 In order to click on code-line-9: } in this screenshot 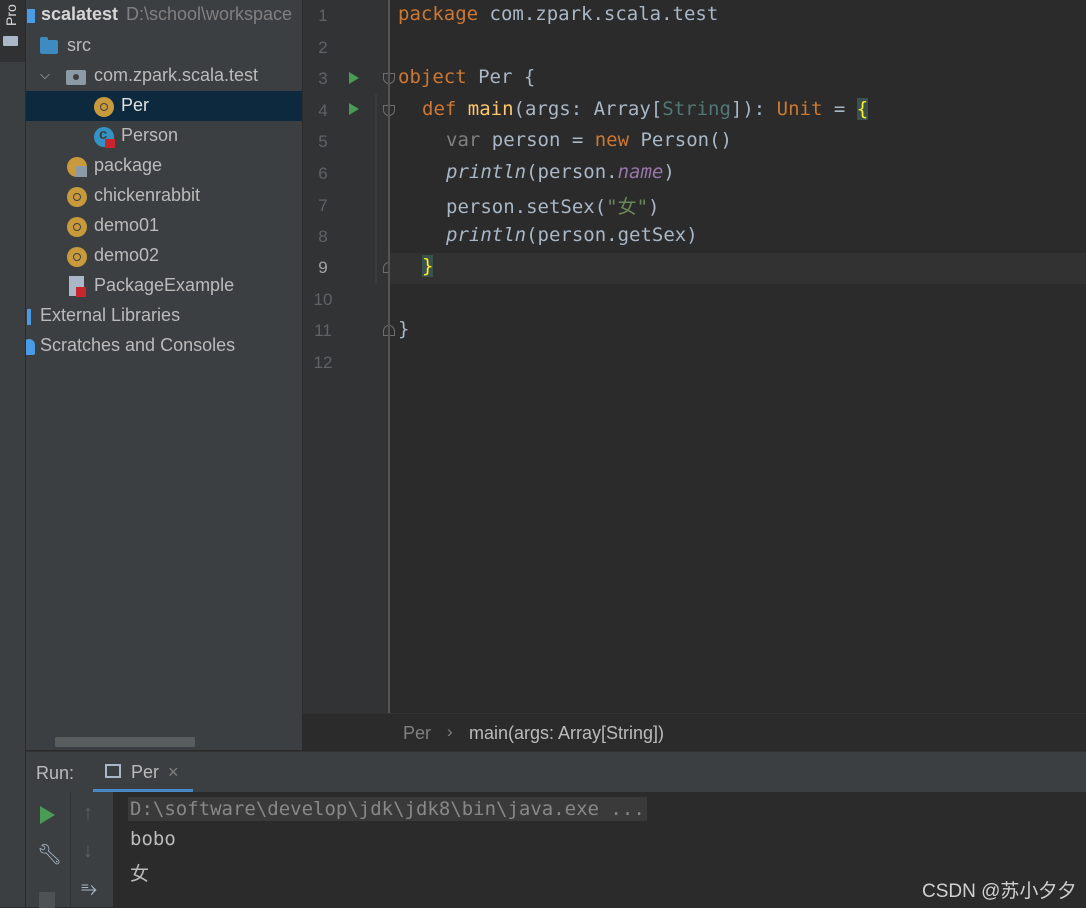, I will do `click(428, 266)`.